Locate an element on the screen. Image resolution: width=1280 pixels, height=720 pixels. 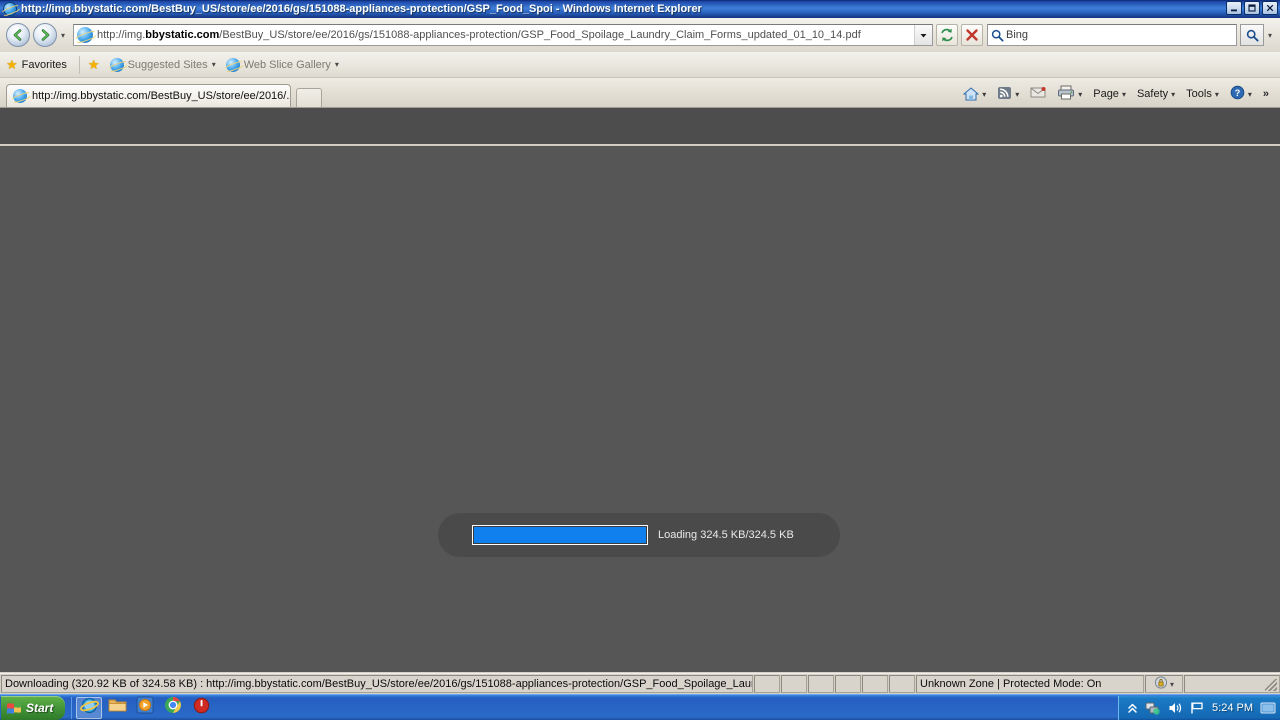
print-button: ▾ is located at coordinates (1069, 94).